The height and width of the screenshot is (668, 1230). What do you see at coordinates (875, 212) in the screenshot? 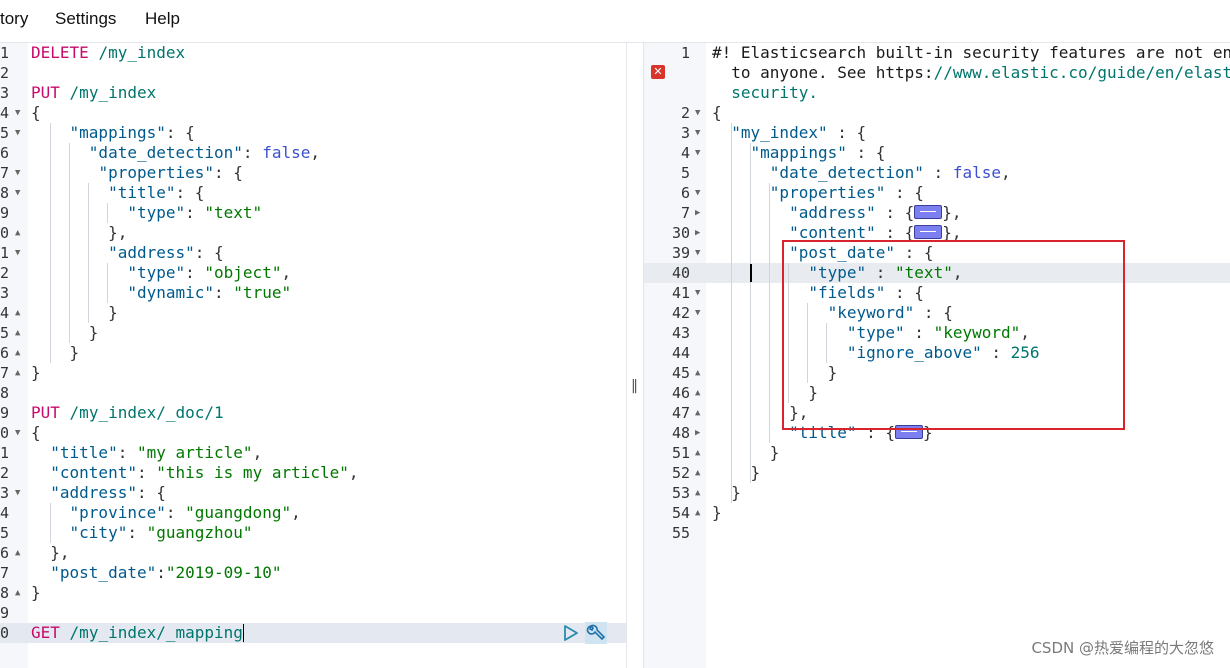
I see `code-line: "address" : {},` at bounding box center [875, 212].